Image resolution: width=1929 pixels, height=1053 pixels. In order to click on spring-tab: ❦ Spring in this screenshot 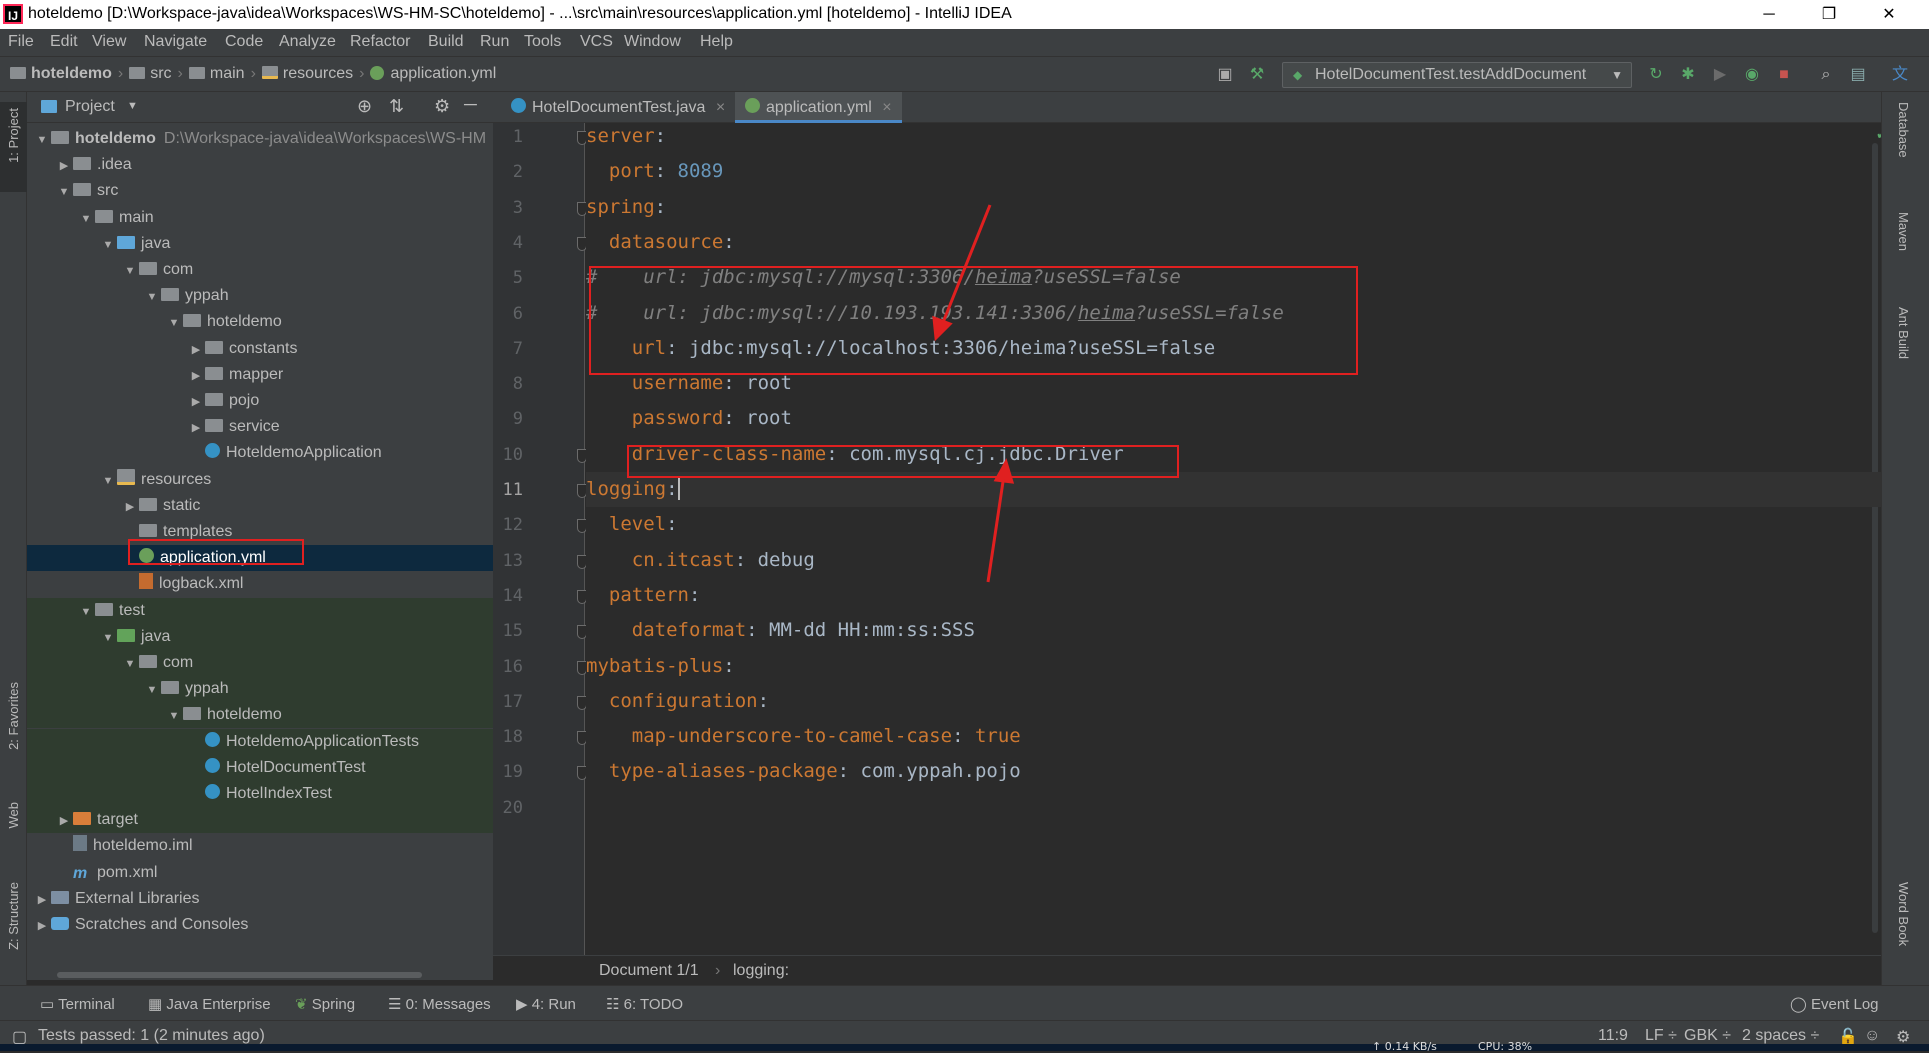, I will do `click(325, 1004)`.